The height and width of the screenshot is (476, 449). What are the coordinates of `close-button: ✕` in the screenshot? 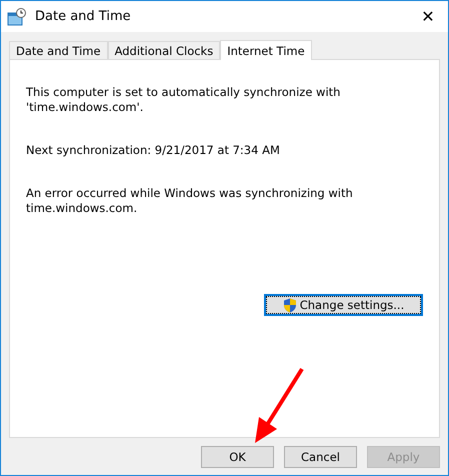 It's located at (428, 16).